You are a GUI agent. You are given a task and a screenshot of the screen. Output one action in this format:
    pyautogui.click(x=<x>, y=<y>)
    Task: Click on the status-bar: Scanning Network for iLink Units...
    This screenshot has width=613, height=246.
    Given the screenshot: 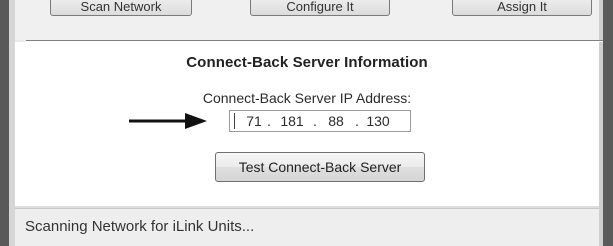 What is the action you would take?
    pyautogui.click(x=307, y=227)
    